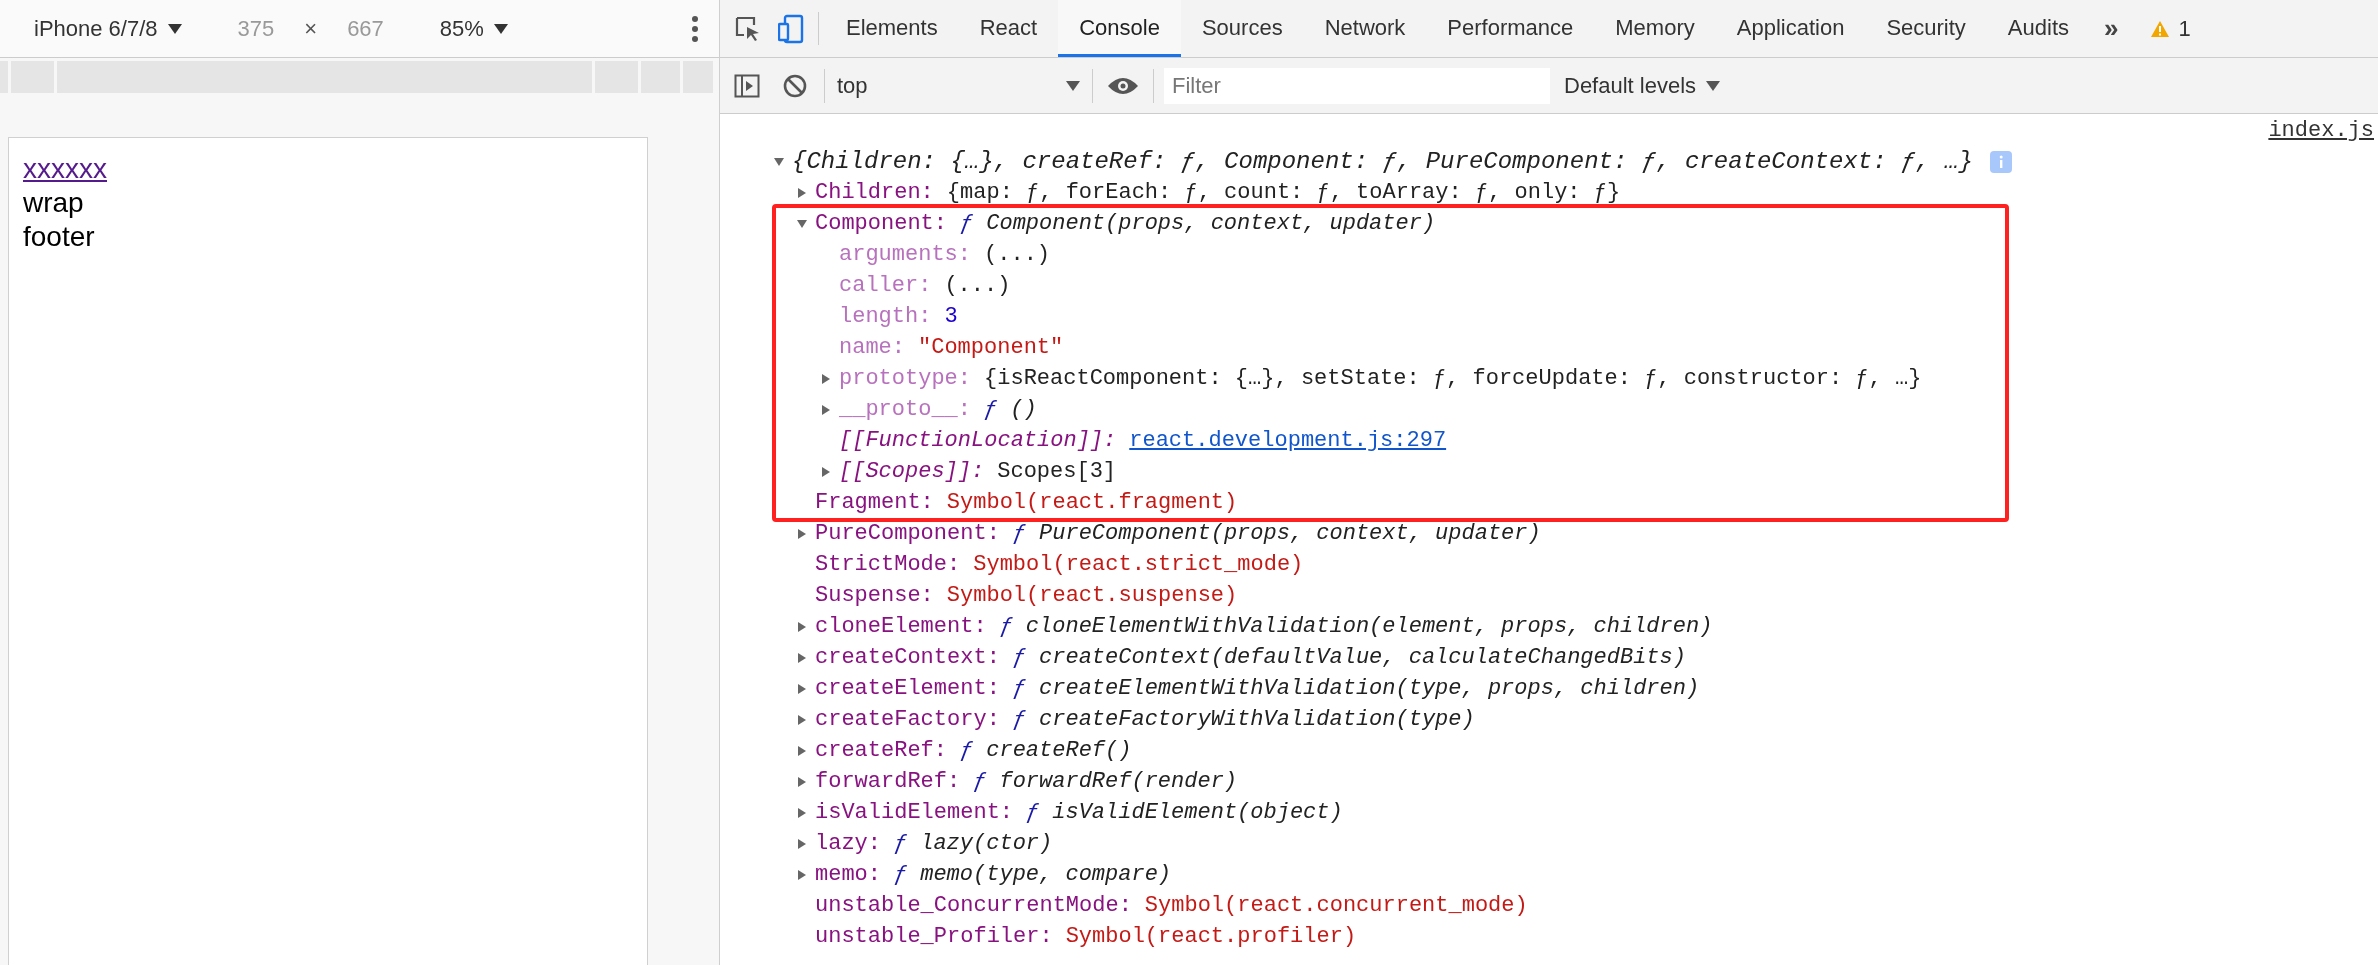 This screenshot has width=2378, height=965. Describe the element at coordinates (872, 347) in the screenshot. I see `property-key: name:` at that location.